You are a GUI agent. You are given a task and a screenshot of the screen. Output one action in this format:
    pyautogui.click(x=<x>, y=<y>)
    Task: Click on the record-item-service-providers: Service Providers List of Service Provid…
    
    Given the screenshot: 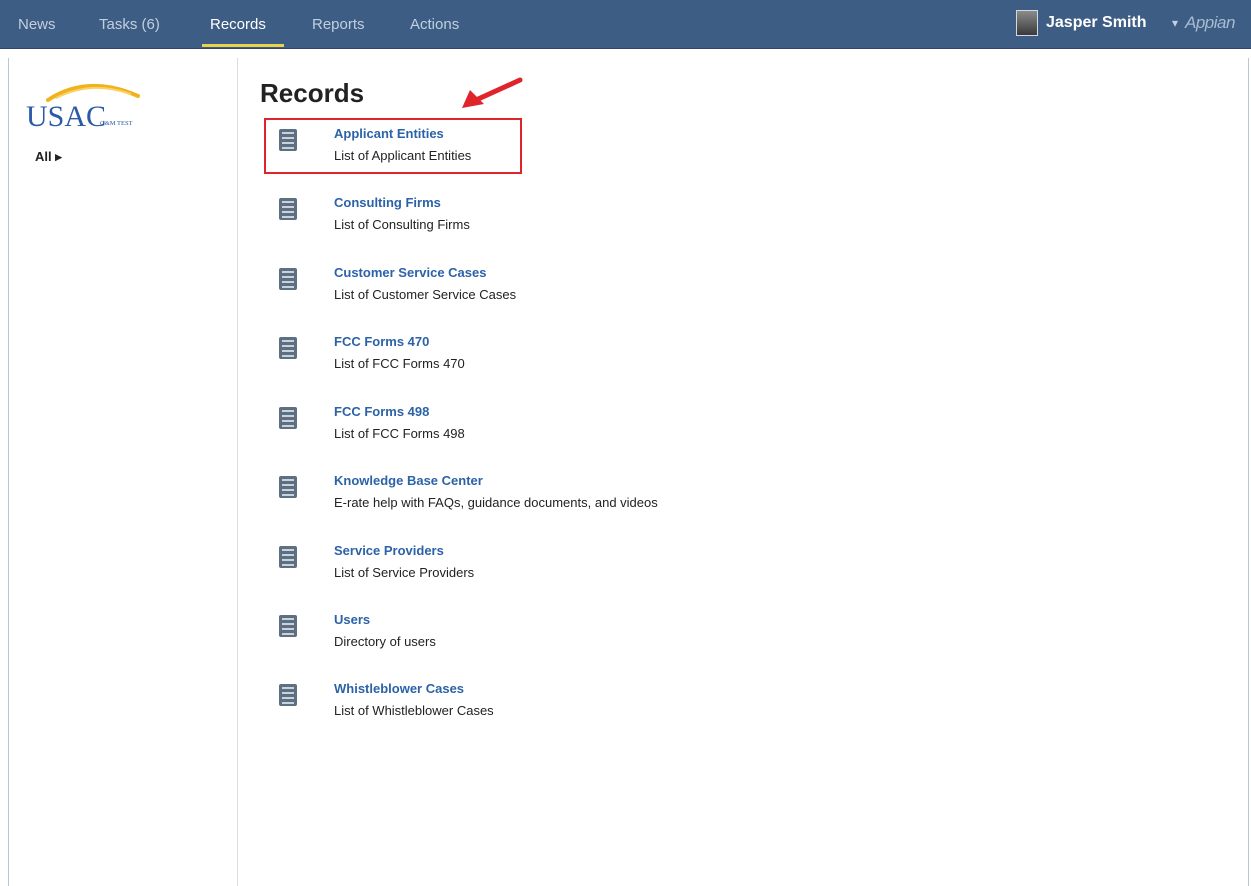 What is the action you would take?
    pyautogui.click(x=528, y=567)
    